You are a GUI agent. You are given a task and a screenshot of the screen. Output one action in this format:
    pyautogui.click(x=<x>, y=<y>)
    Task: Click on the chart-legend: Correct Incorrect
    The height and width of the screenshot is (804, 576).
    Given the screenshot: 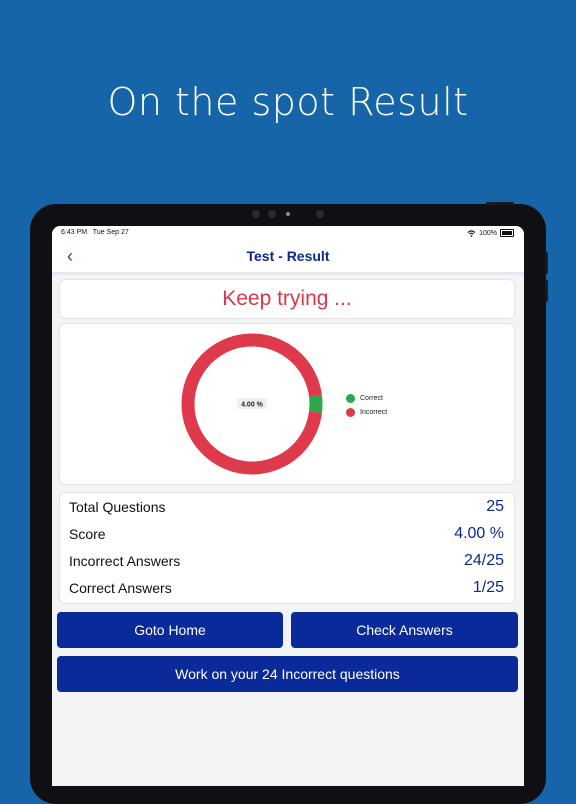 What is the action you would take?
    pyautogui.click(x=366, y=408)
    